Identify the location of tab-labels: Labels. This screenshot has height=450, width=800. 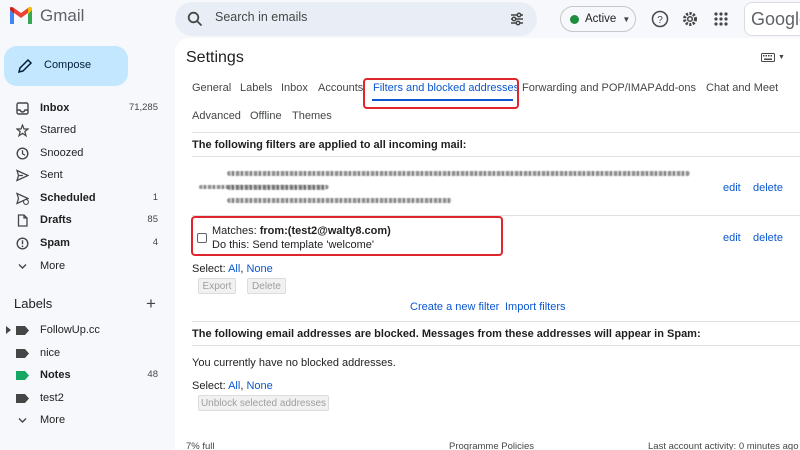
(256, 88).